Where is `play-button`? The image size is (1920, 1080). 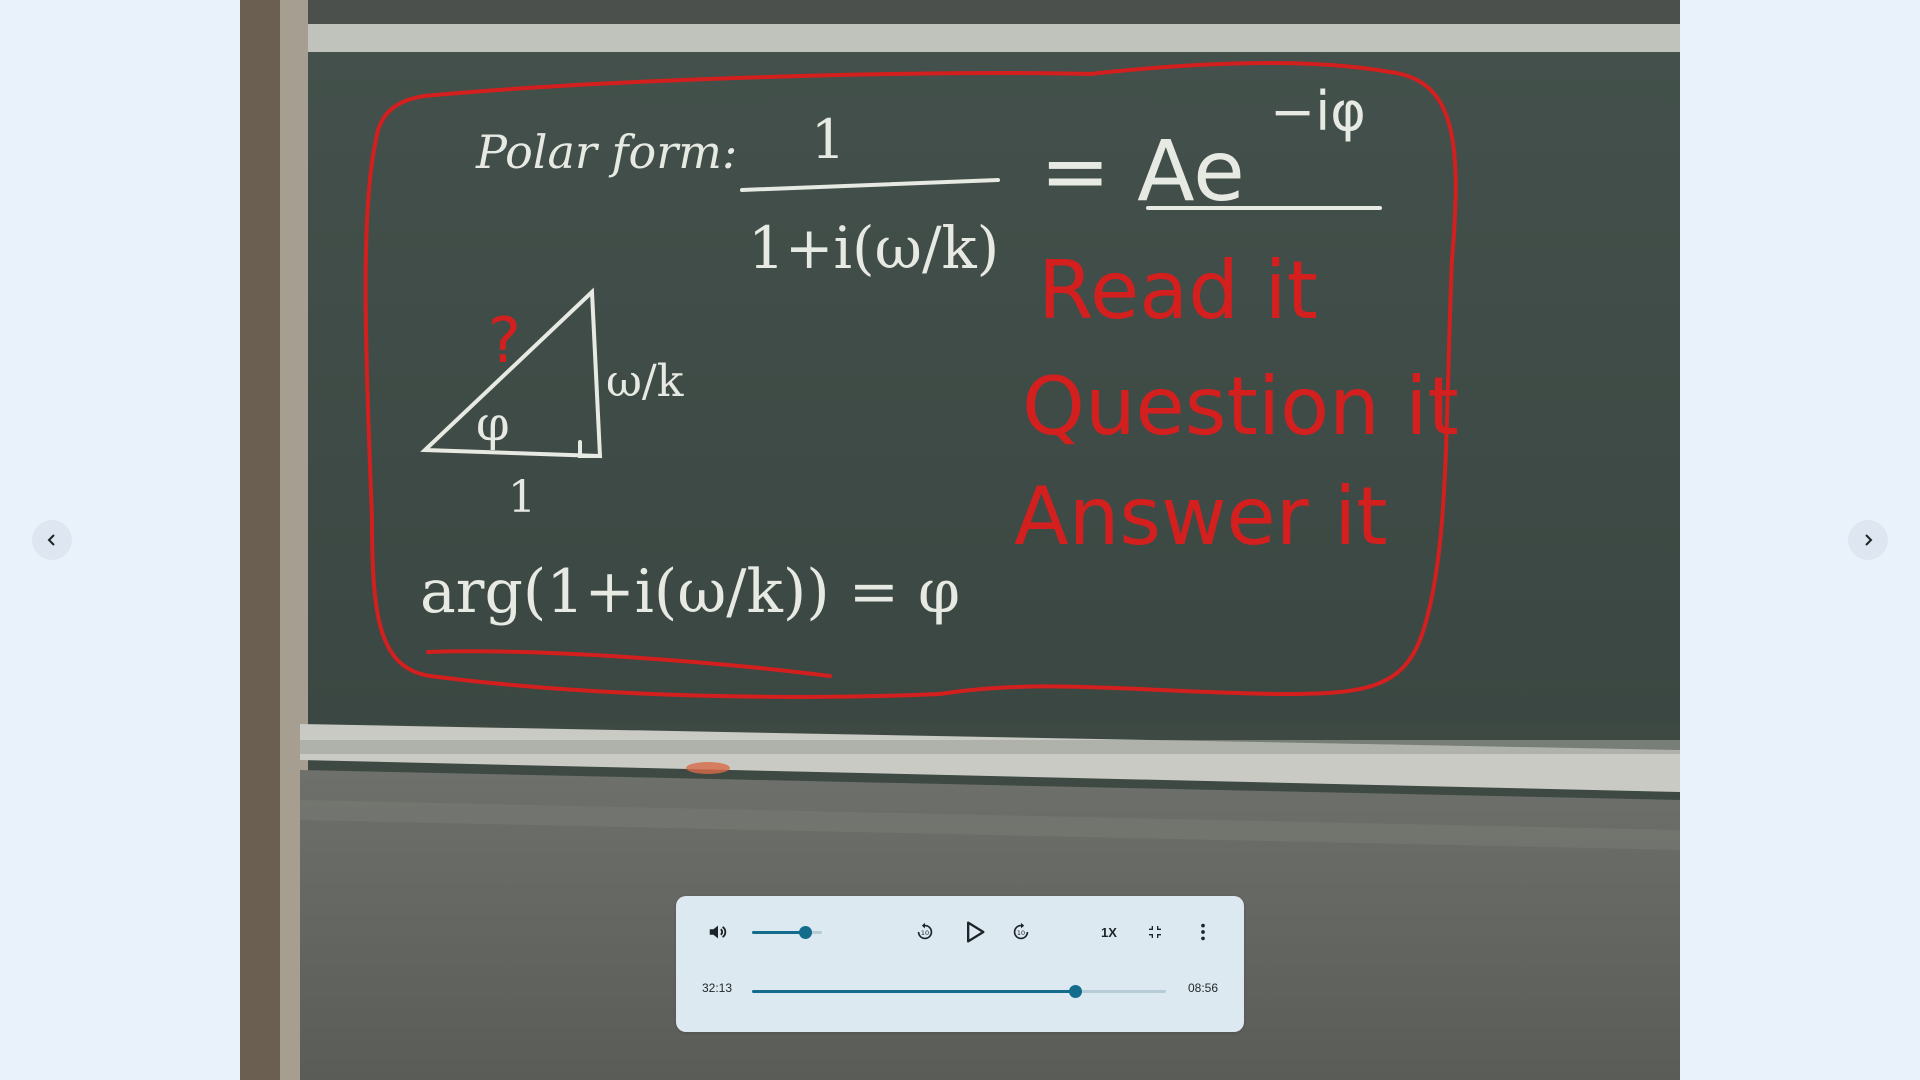 play-button is located at coordinates (974, 932).